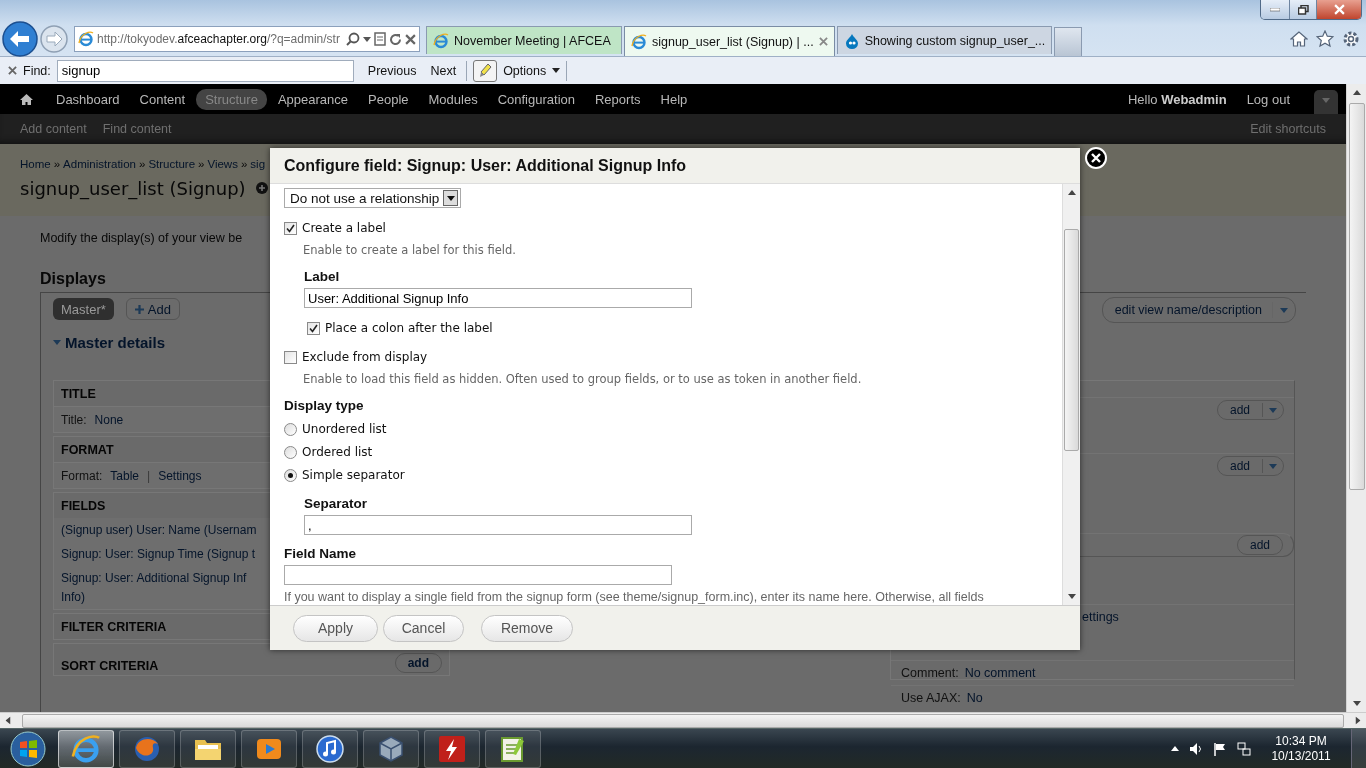 The image size is (1366, 768). Describe the element at coordinates (453, 99) in the screenshot. I see `toolbar-menu-item: Modules` at that location.